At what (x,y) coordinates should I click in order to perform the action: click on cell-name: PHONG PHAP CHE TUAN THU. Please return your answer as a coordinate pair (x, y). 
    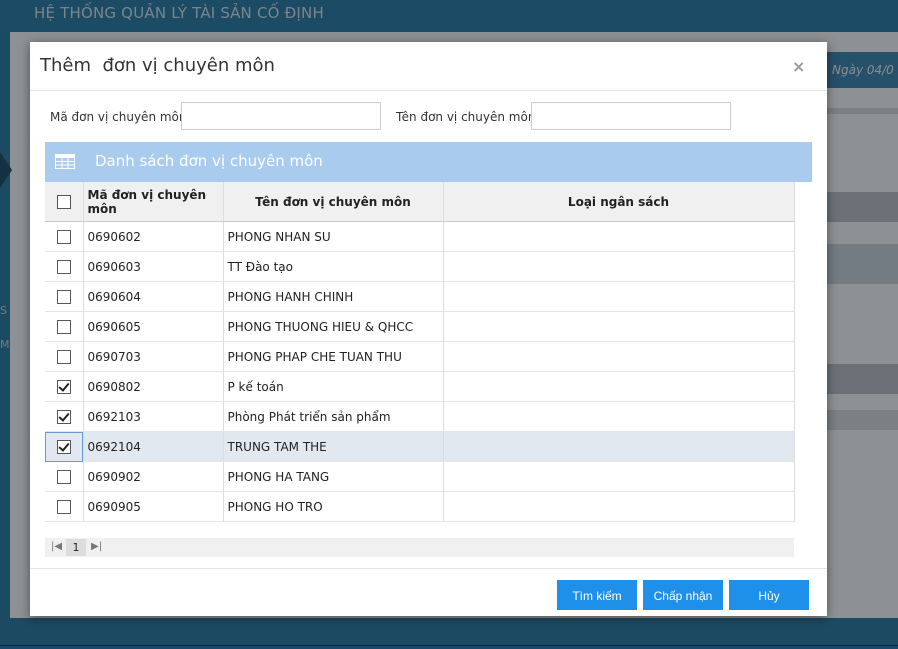
    Looking at the image, I should click on (333, 356).